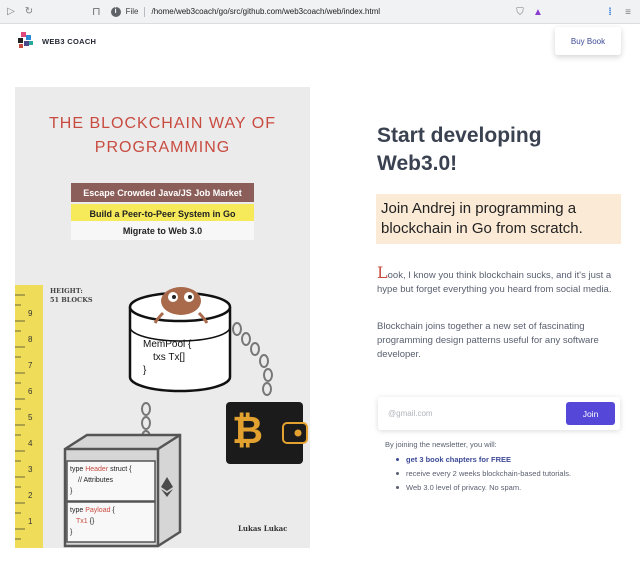 The height and width of the screenshot is (561, 640). I want to click on header-code-line2: // Attributes, so click(96, 480).